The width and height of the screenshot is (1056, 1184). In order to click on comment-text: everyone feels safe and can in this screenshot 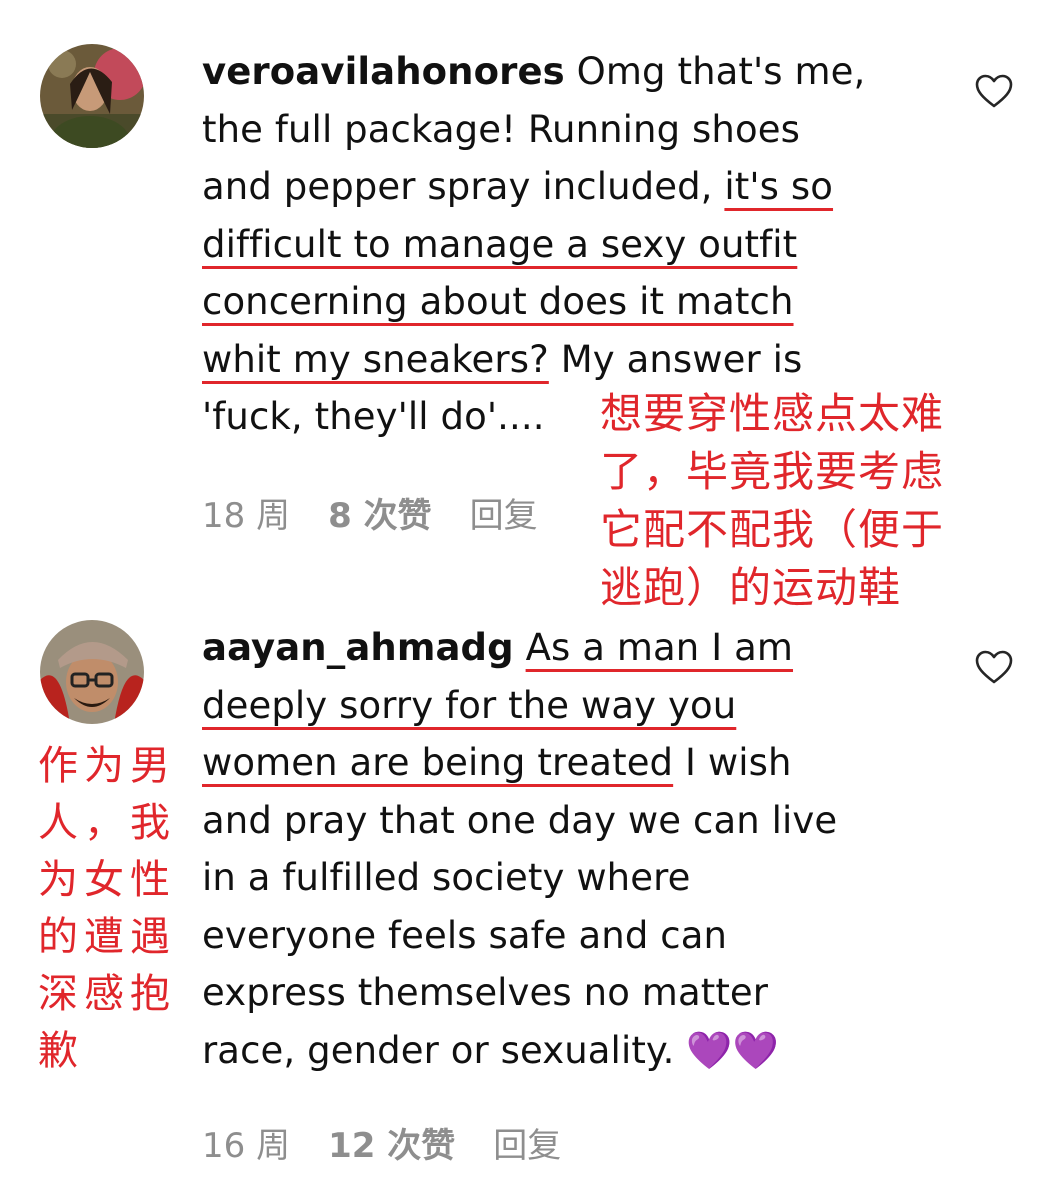, I will do `click(465, 935)`.